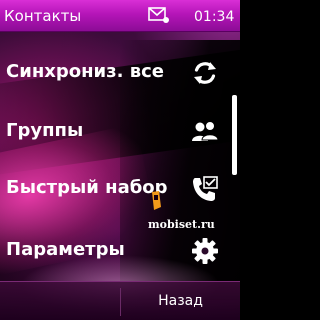 This screenshot has height=320, width=320. What do you see at coordinates (159, 15) in the screenshot?
I see `envelope-icon` at bounding box center [159, 15].